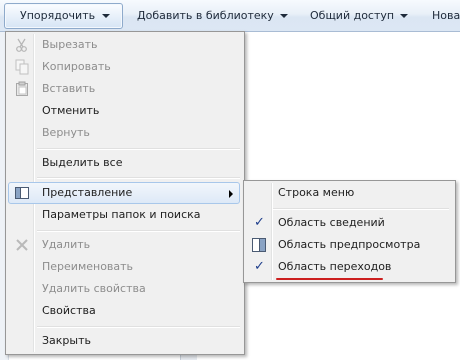 The height and width of the screenshot is (360, 460). Describe the element at coordinates (76, 66) in the screenshot. I see `menu-item-label: Копировать` at that location.